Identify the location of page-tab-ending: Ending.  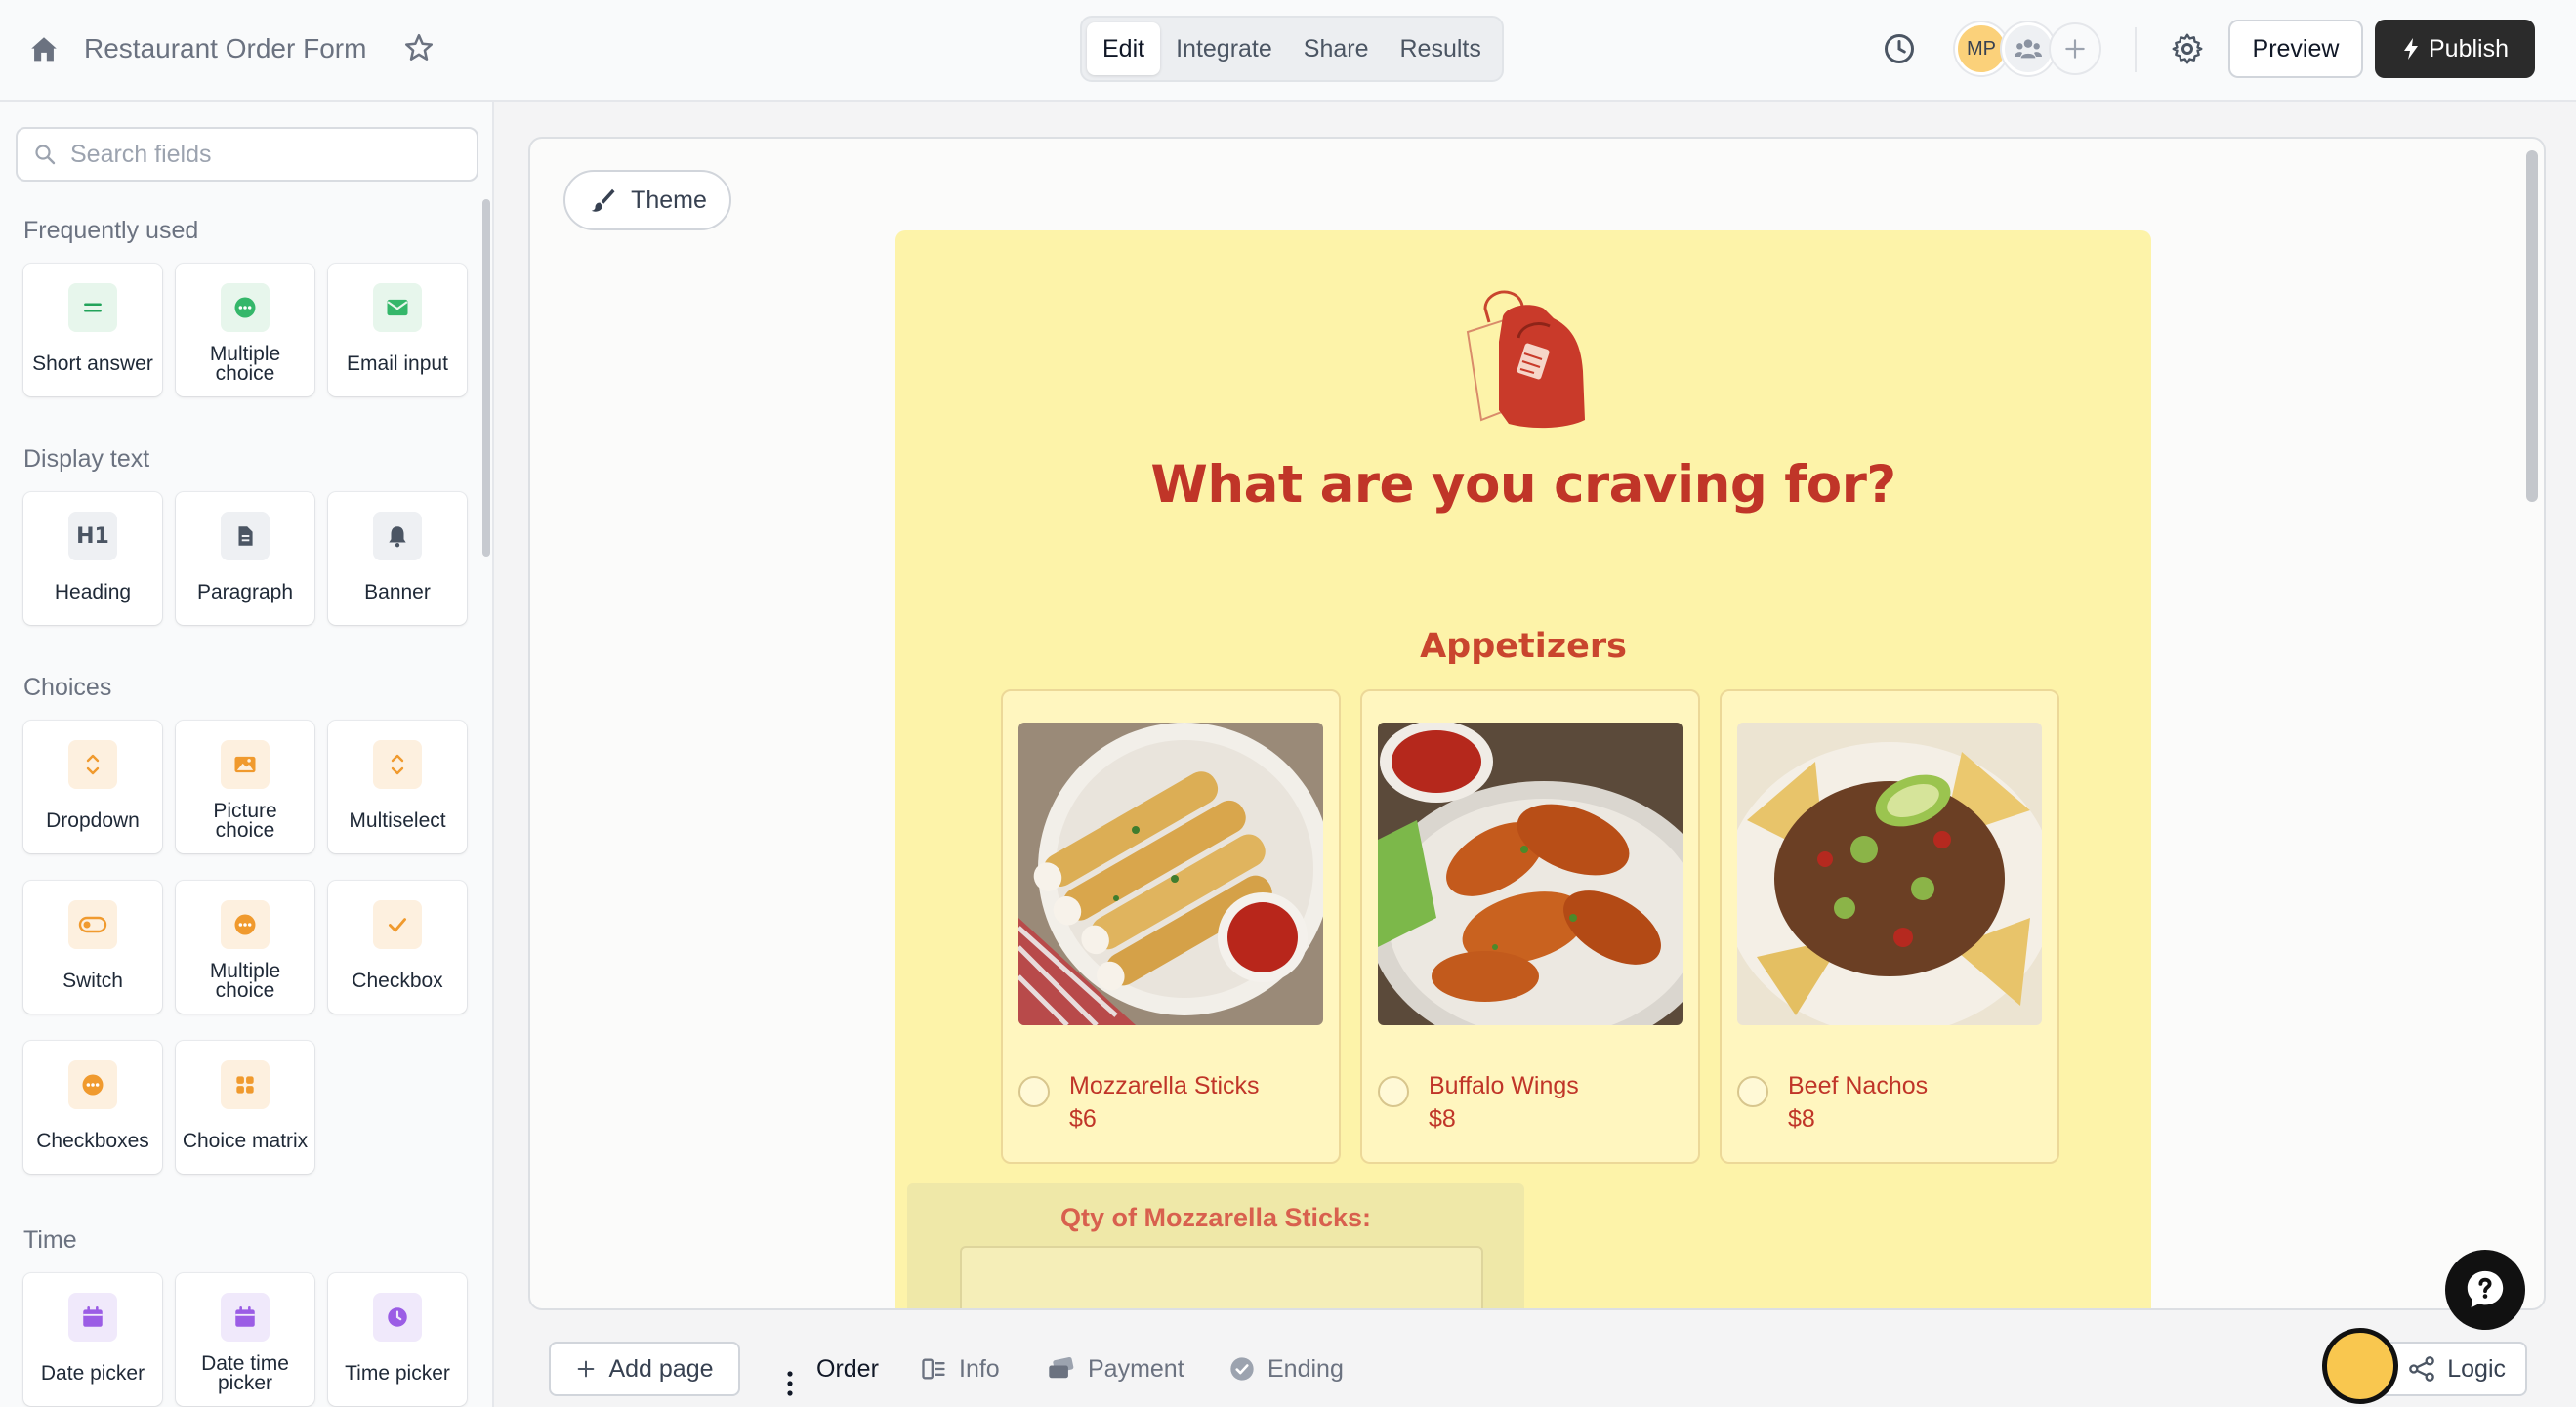
(1286, 1369).